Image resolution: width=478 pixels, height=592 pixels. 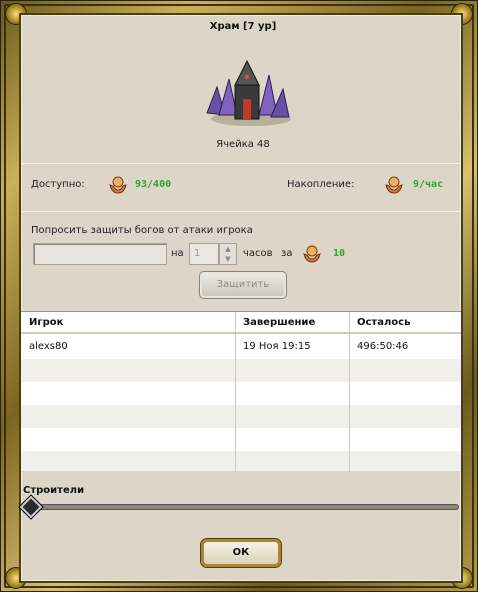 I want to click on accumulation-value: 9/час, so click(x=428, y=184).